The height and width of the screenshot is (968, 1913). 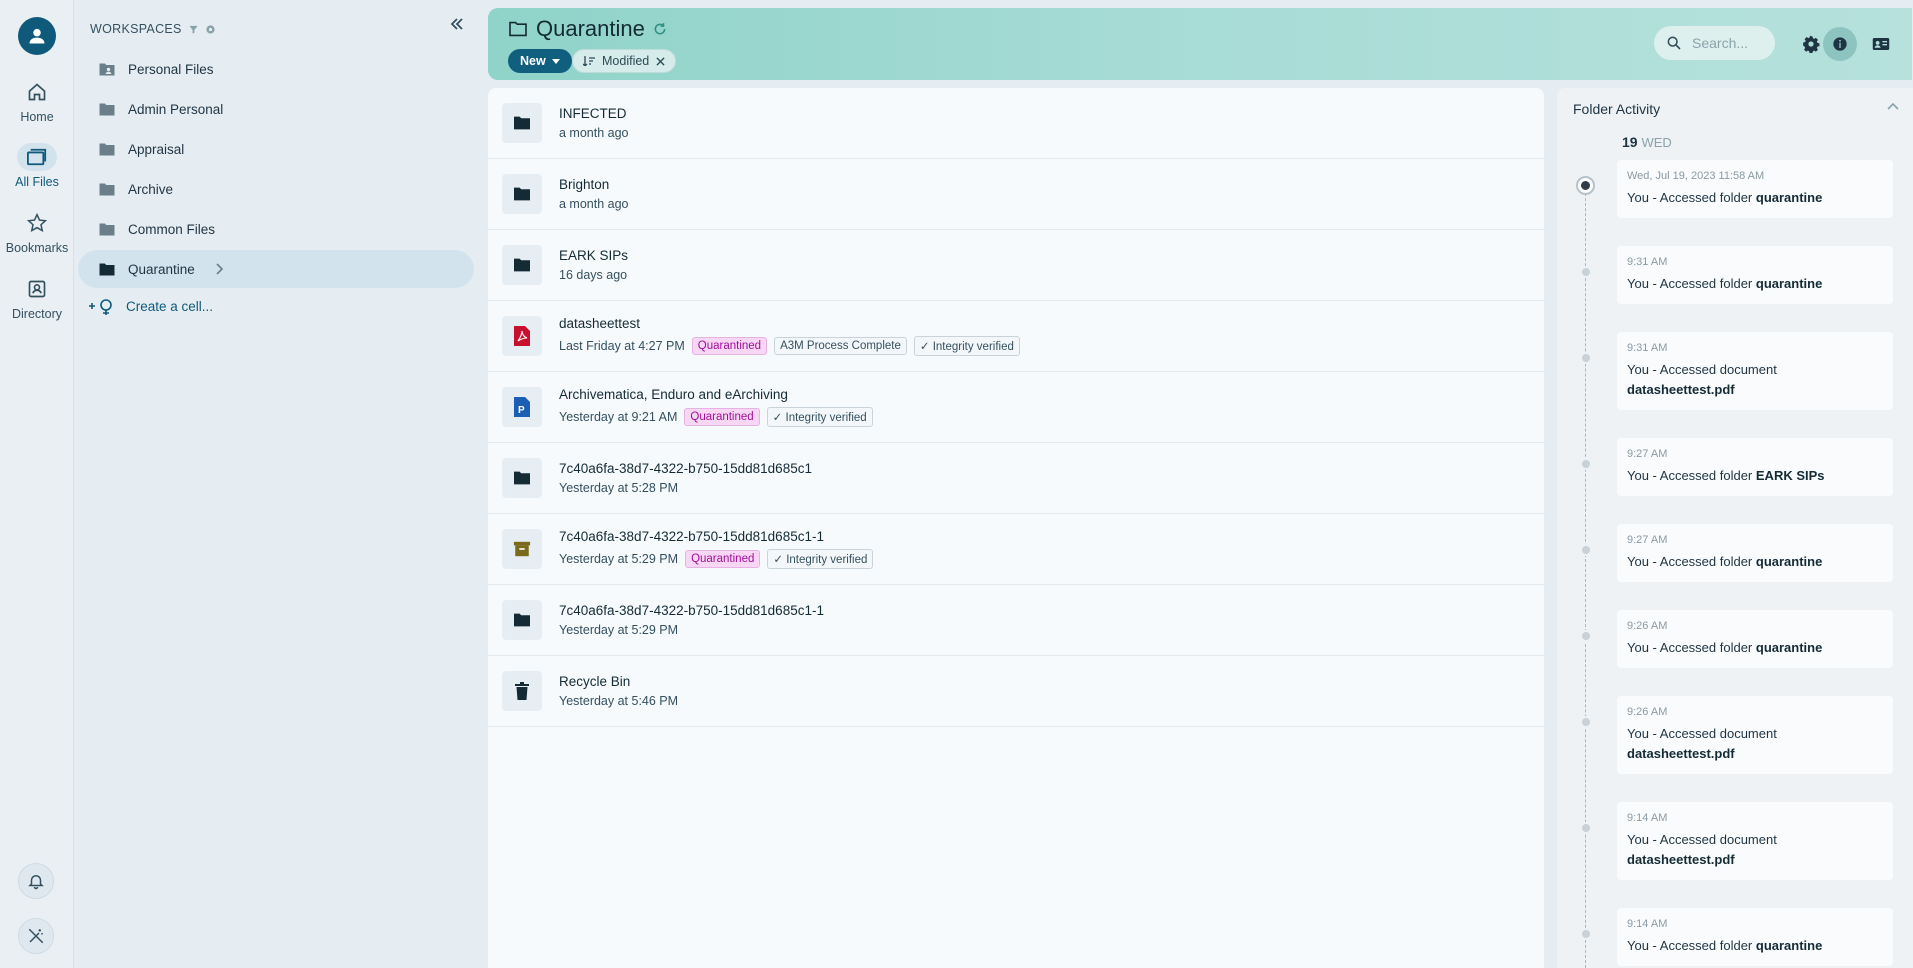 What do you see at coordinates (37, 101) in the screenshot?
I see `rail-home: Home` at bounding box center [37, 101].